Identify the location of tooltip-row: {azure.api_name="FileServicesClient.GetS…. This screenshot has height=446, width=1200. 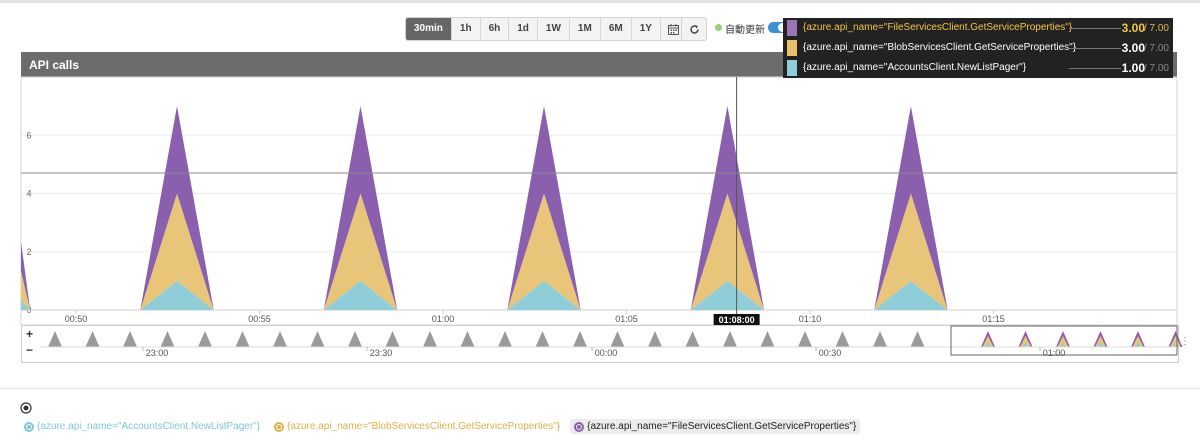
(978, 28).